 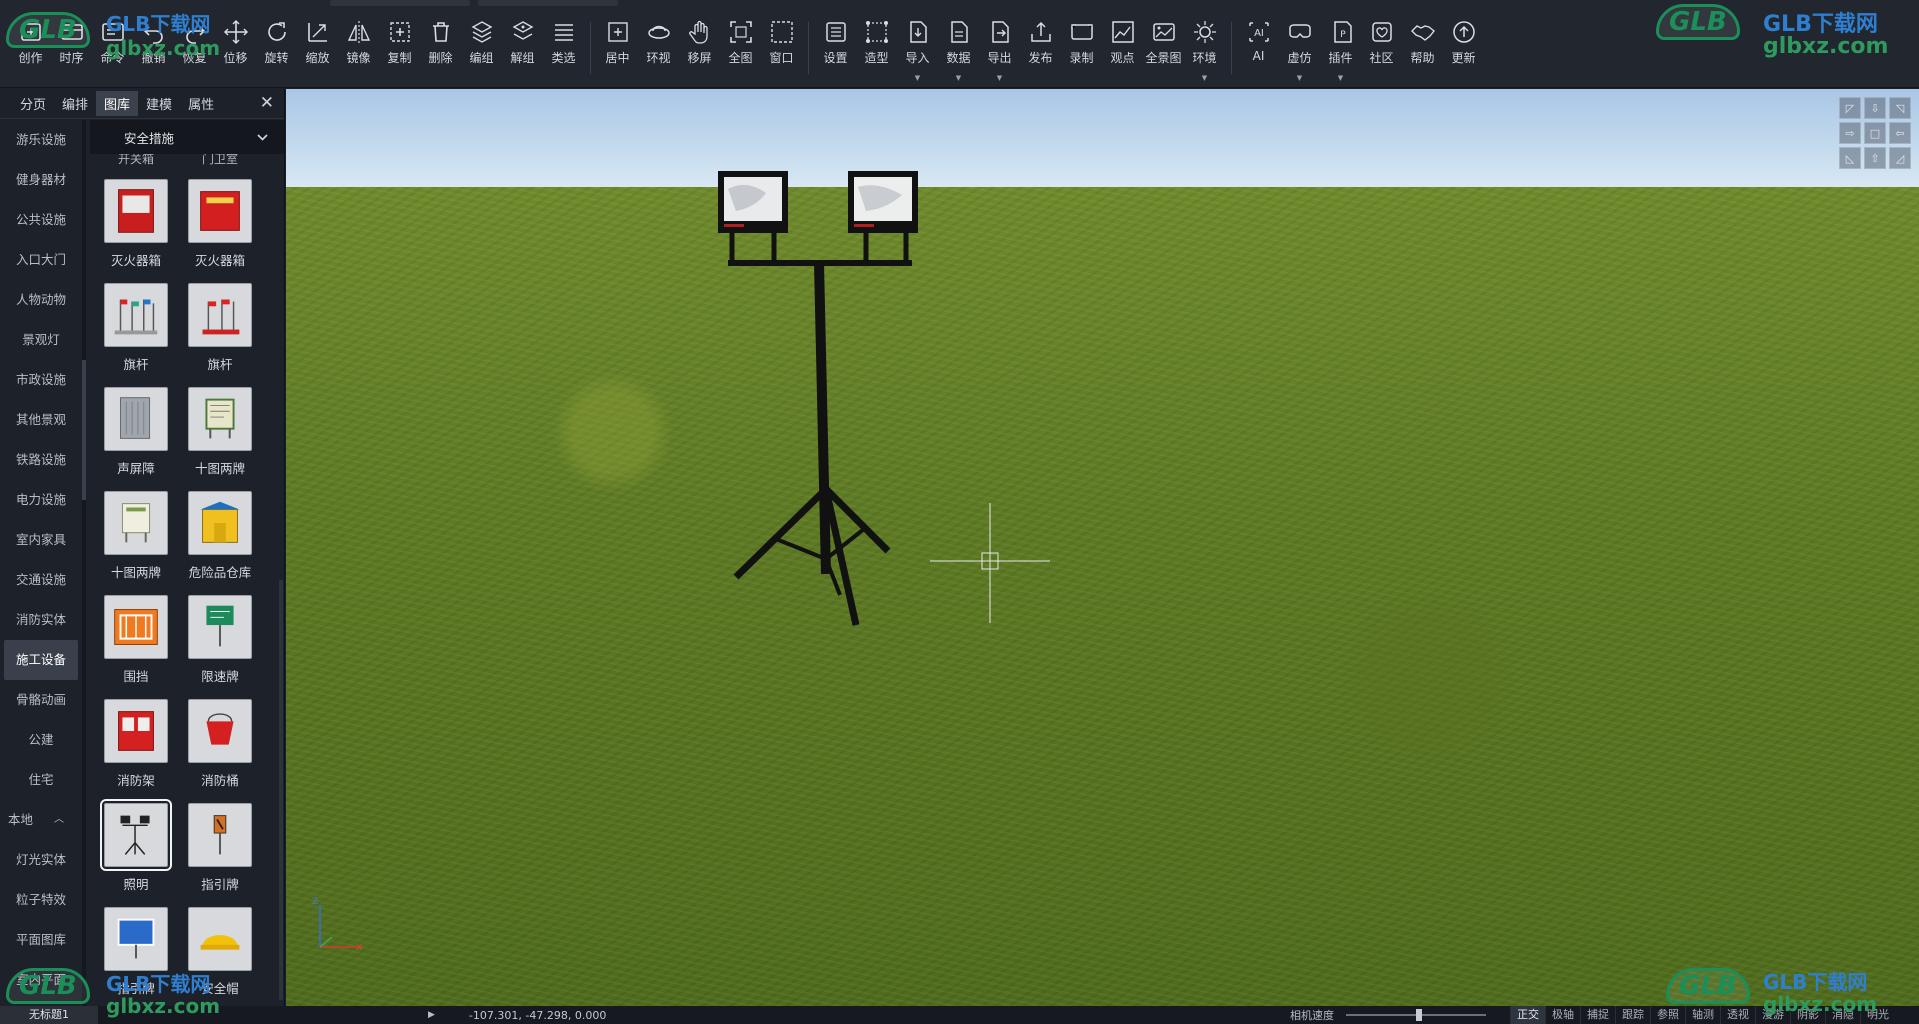 What do you see at coordinates (1040, 49) in the screenshot?
I see `publish-button: 发布` at bounding box center [1040, 49].